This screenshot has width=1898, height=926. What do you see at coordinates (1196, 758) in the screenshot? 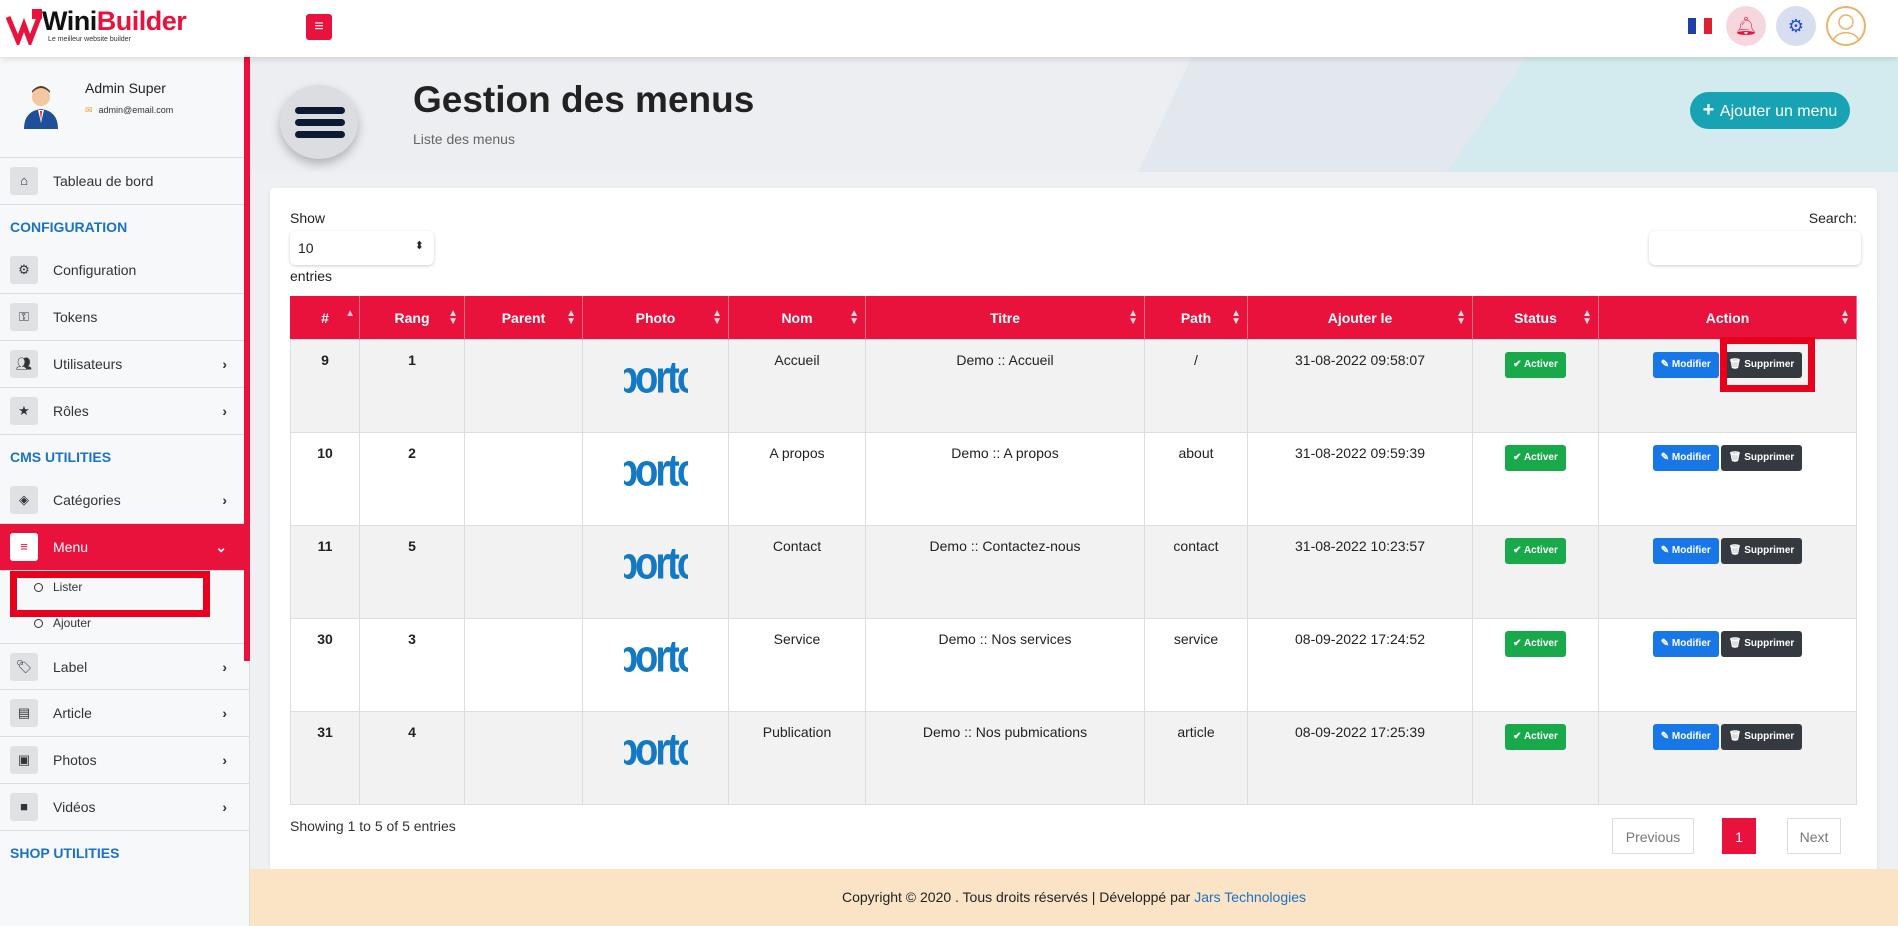
I see `cell-path: article` at bounding box center [1196, 758].